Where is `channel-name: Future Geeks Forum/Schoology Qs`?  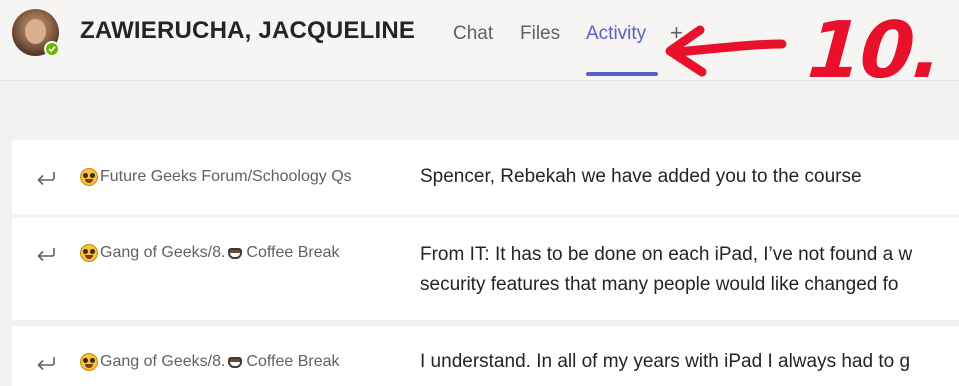 channel-name: Future Geeks Forum/Schoology Qs is located at coordinates (216, 177).